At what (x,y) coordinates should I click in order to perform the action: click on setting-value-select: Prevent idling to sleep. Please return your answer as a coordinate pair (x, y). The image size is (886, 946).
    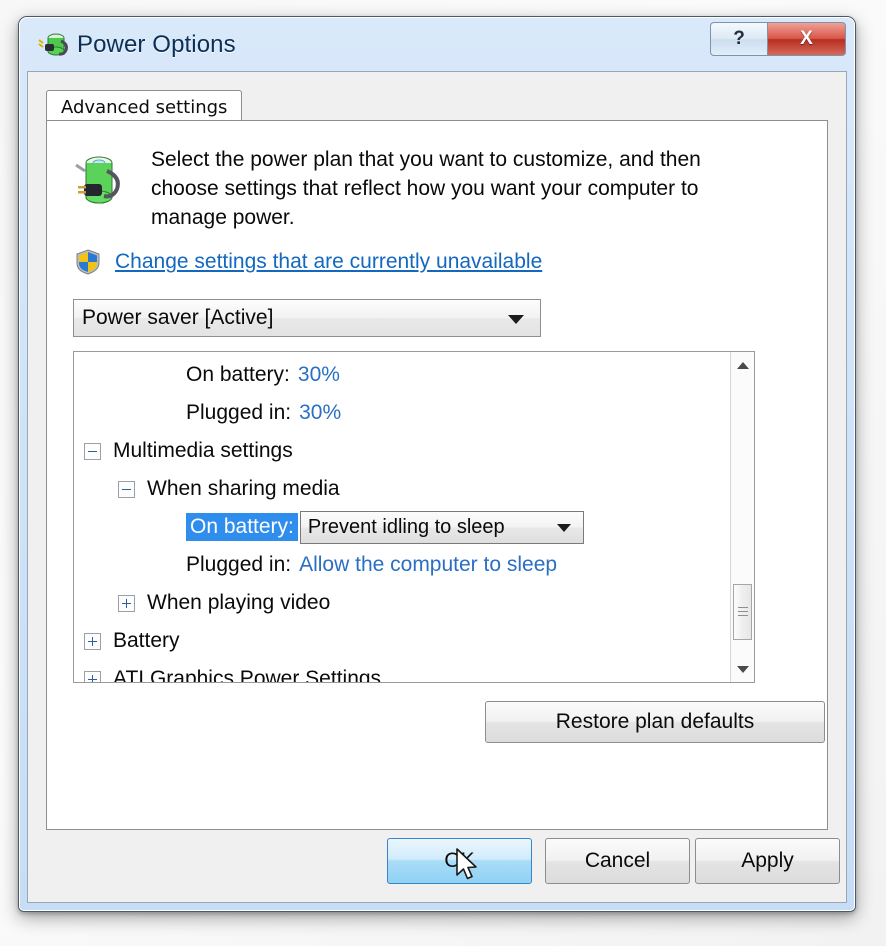
    Looking at the image, I should click on (441, 527).